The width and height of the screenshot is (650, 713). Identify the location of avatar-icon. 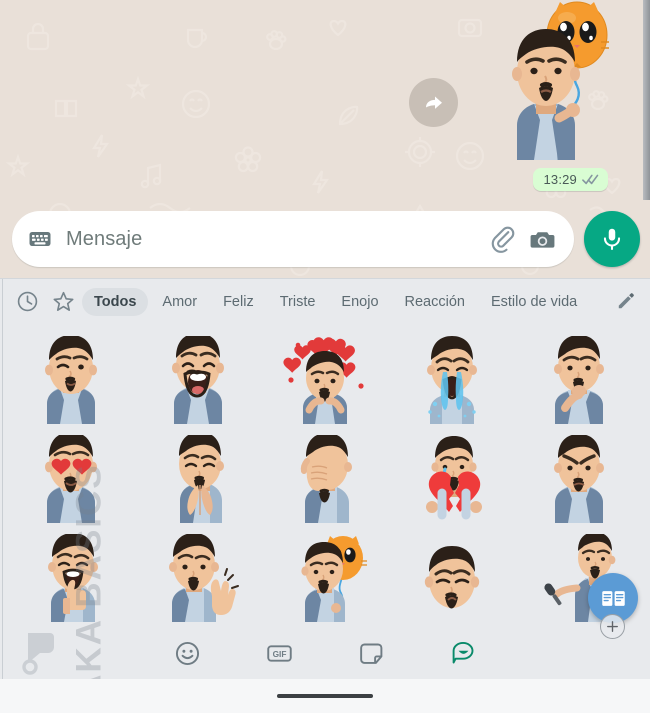
(462, 652).